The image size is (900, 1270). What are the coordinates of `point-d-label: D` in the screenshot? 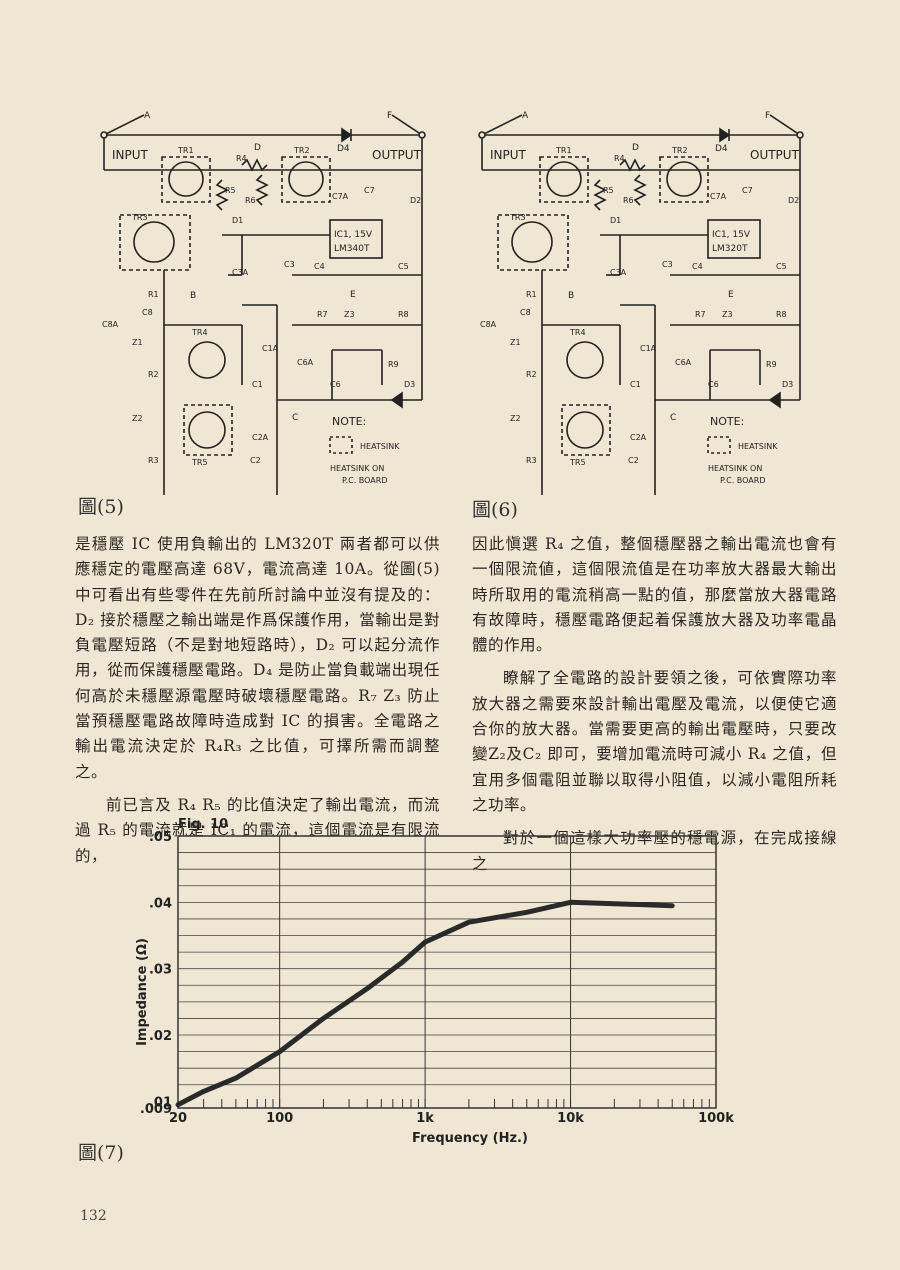 It's located at (635, 148).